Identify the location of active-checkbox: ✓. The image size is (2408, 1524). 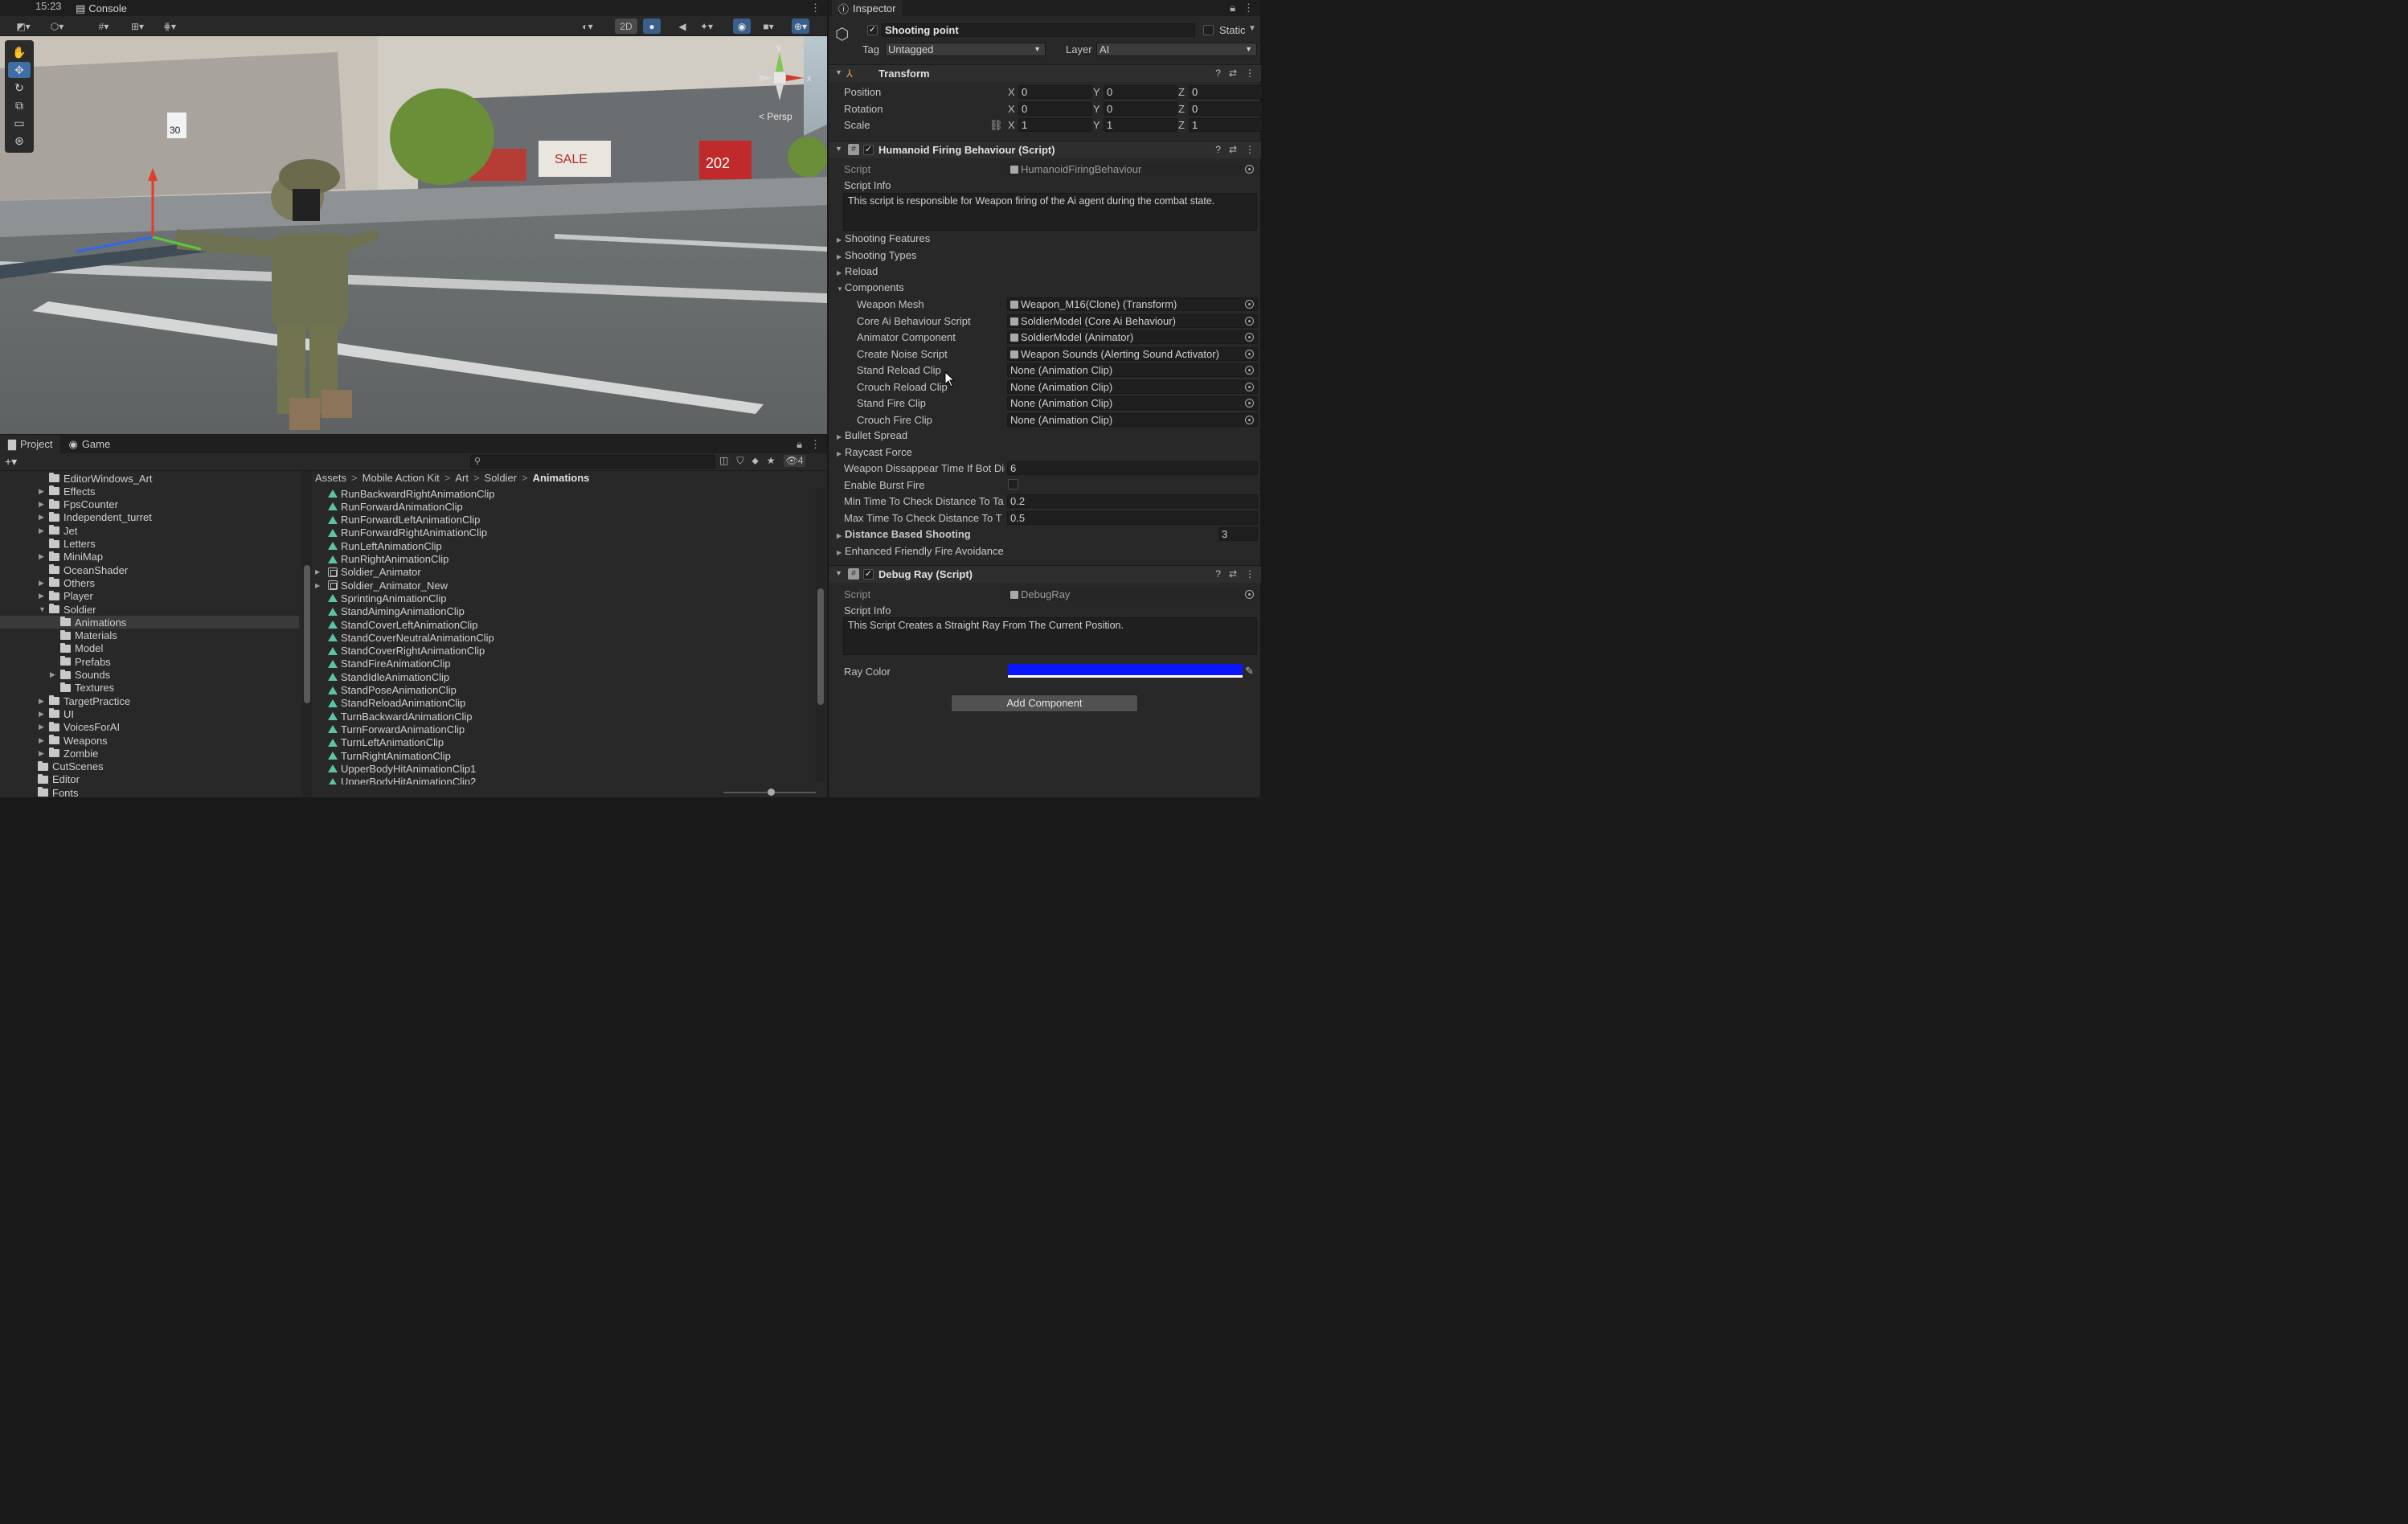
(872, 30).